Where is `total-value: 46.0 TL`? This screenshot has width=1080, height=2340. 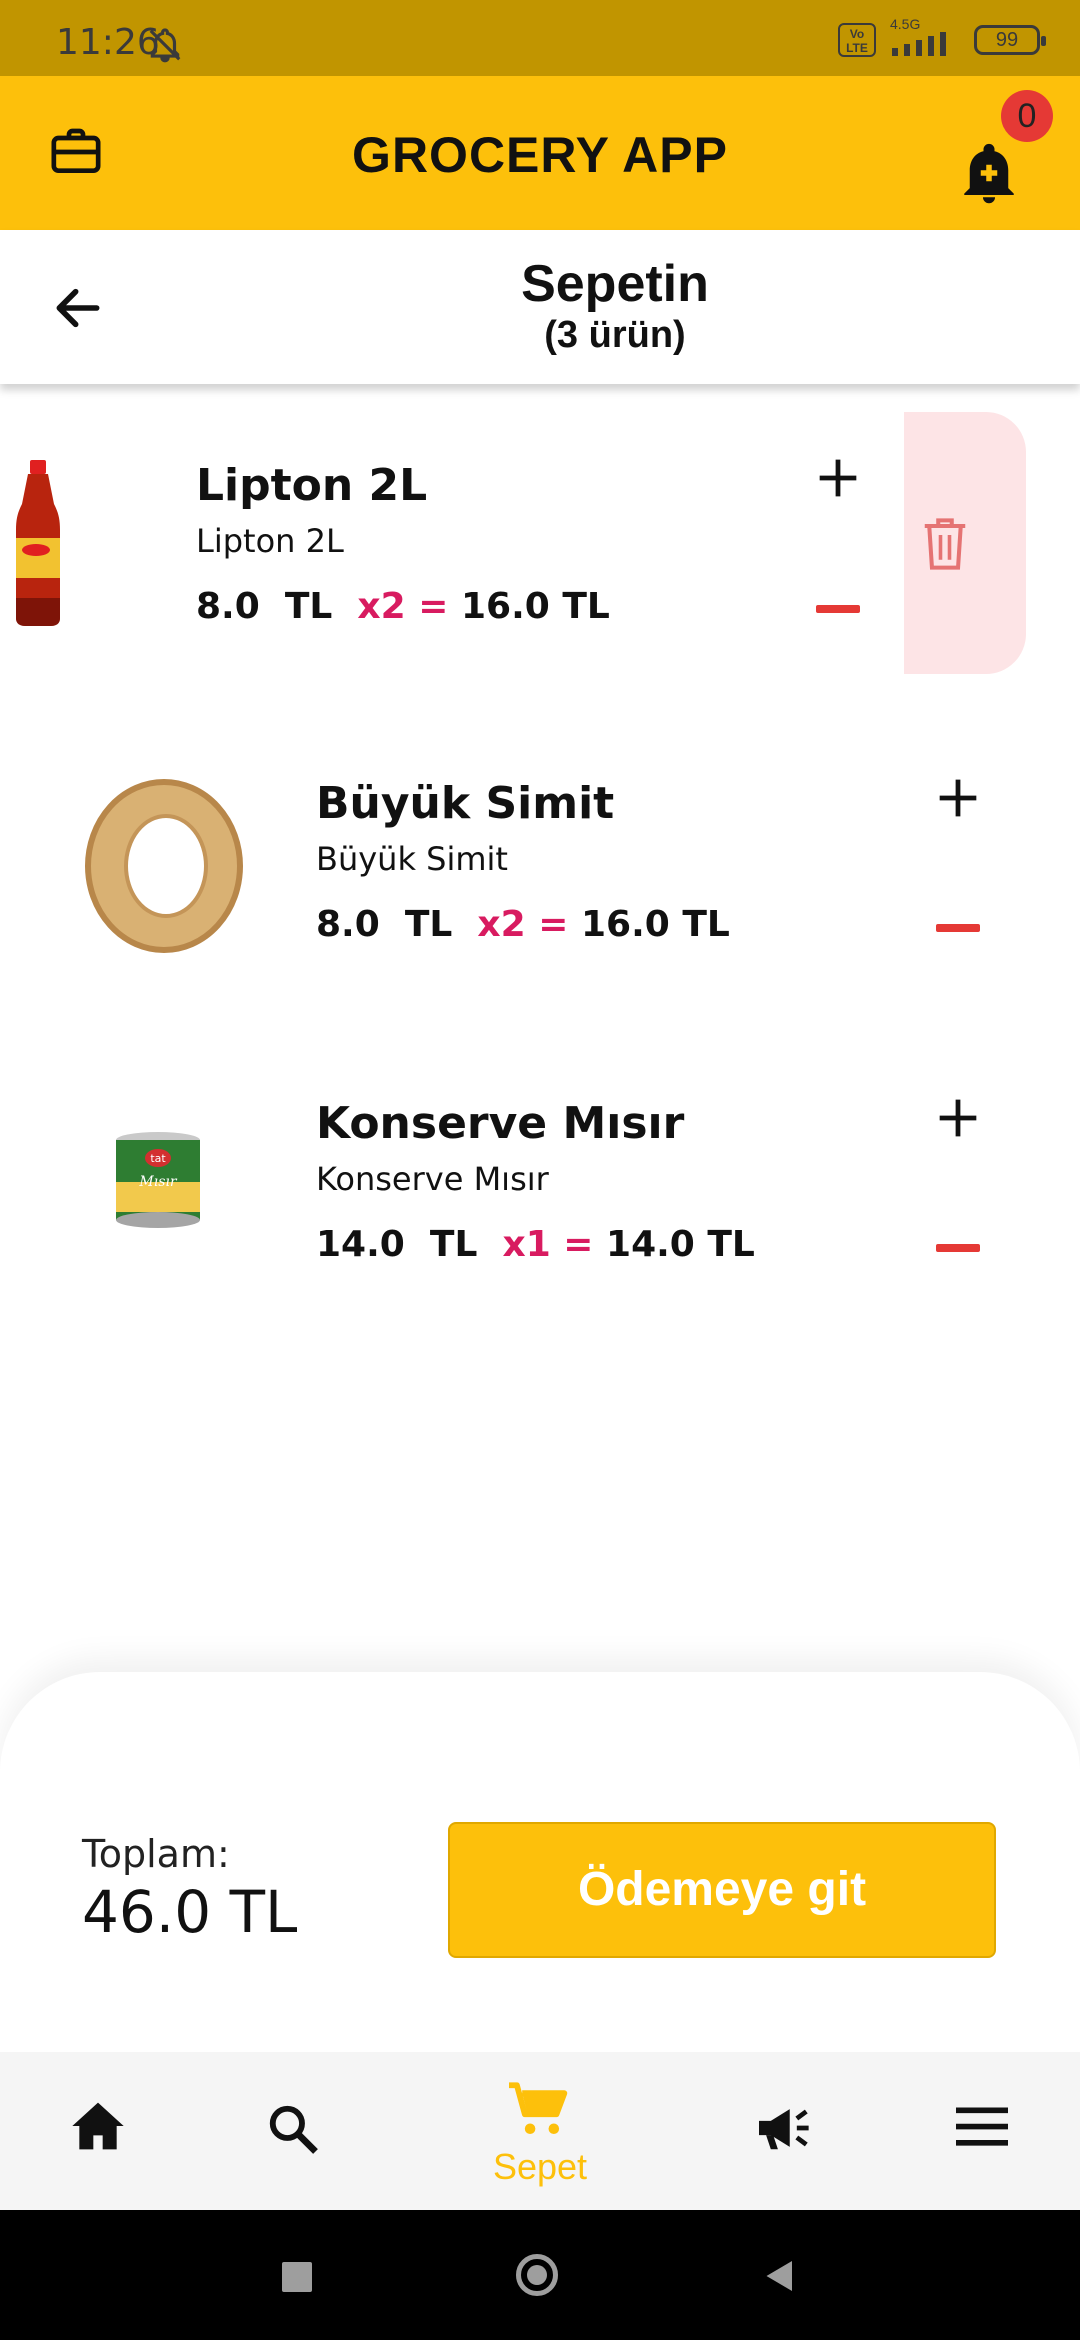 total-value: 46.0 TL is located at coordinates (190, 1912).